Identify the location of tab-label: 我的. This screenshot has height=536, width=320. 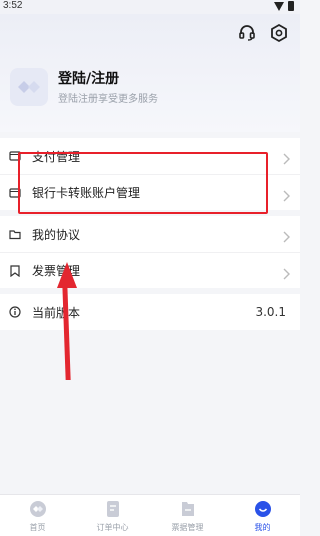
(262, 527).